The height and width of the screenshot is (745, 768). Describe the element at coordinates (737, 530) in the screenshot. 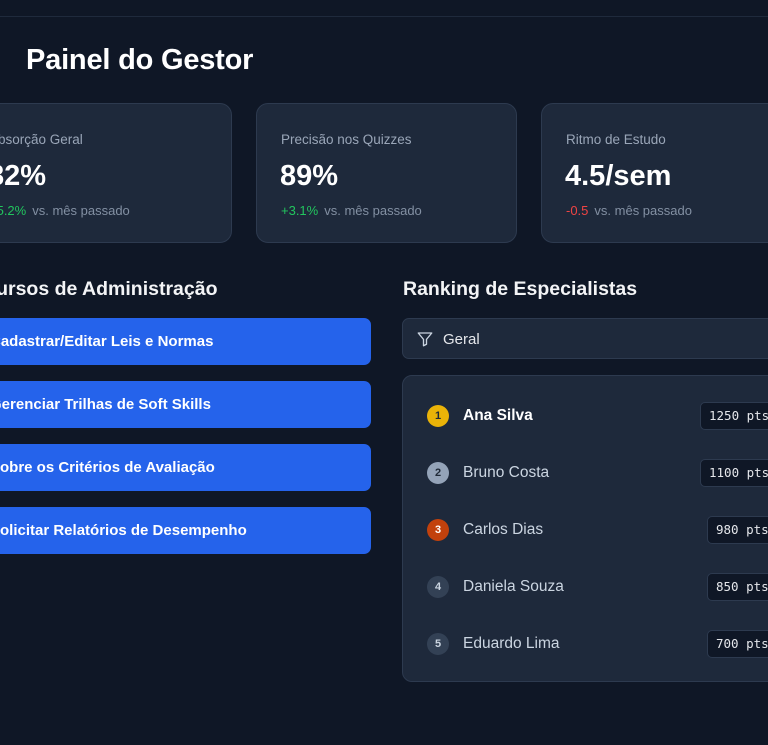

I see `rank-points: 980 pts` at that location.